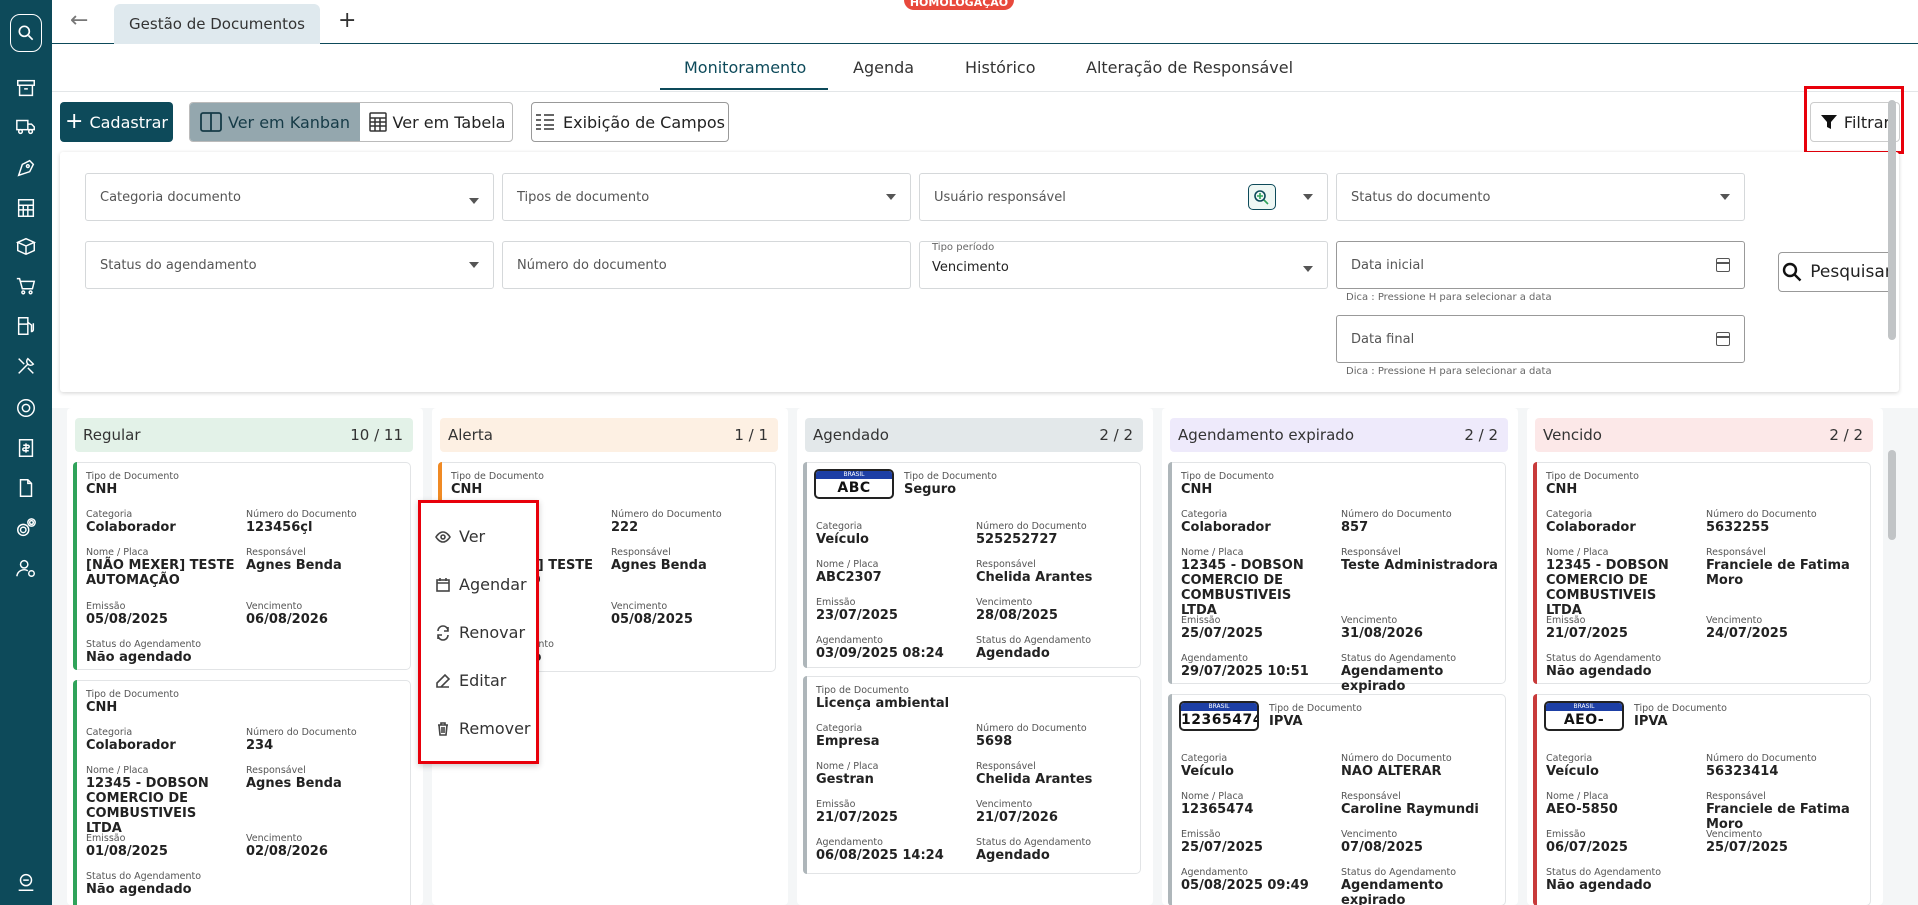 The width and height of the screenshot is (1918, 905). What do you see at coordinates (26, 168) in the screenshot?
I see `tag-icon` at bounding box center [26, 168].